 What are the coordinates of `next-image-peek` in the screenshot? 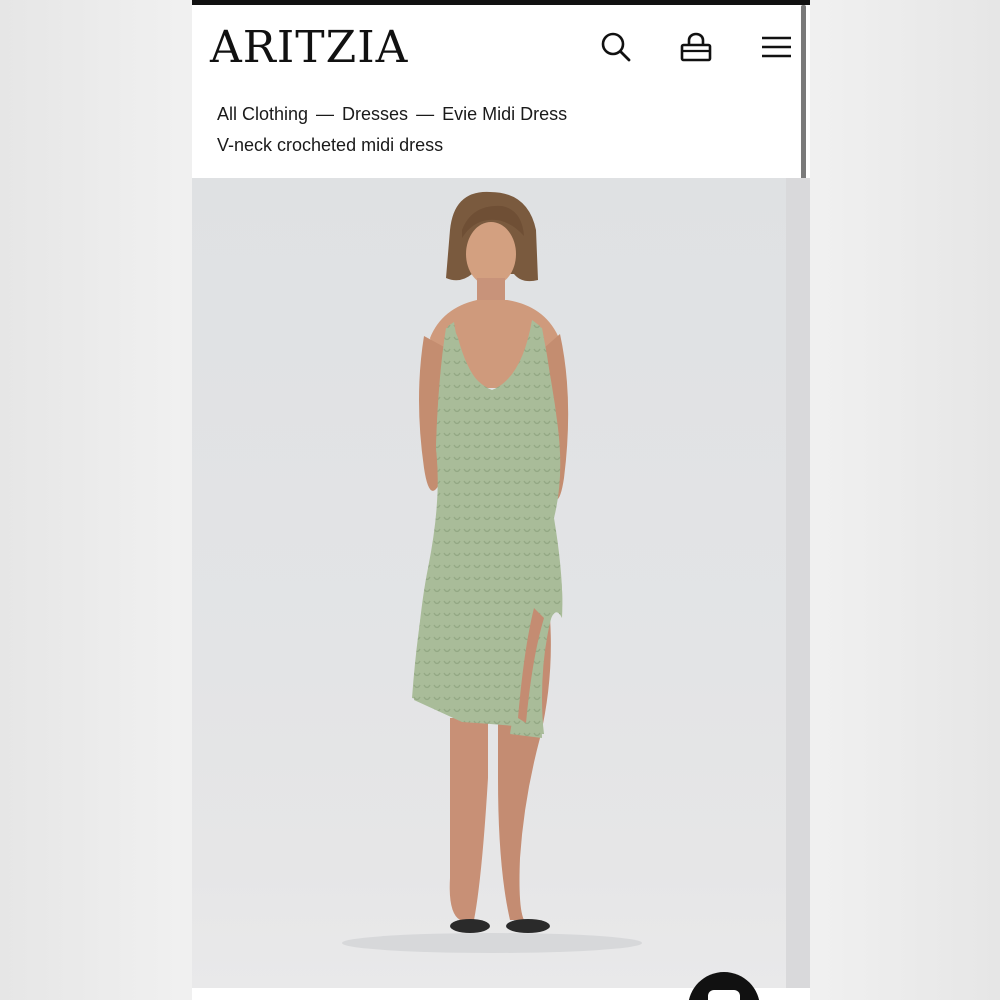 It's located at (798, 583).